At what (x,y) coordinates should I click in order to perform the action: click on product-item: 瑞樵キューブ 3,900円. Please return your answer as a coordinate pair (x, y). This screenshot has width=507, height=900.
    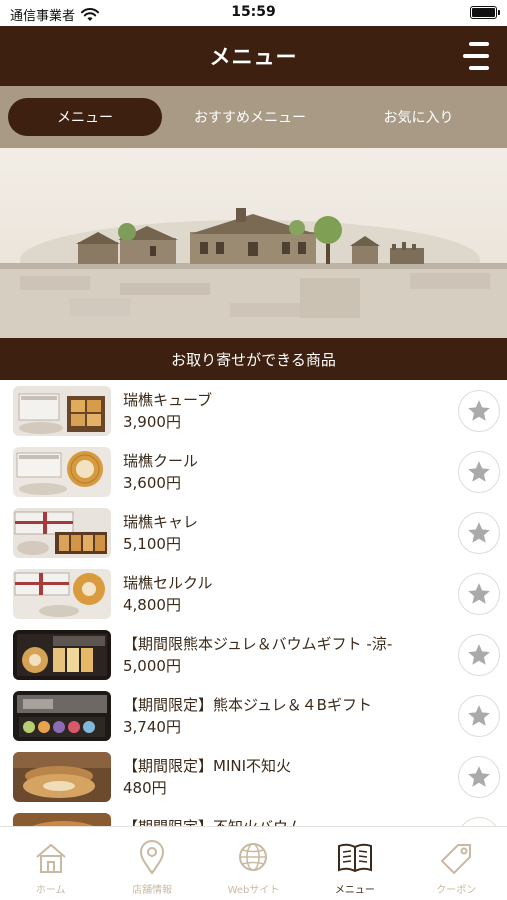
    Looking at the image, I should click on (253, 410).